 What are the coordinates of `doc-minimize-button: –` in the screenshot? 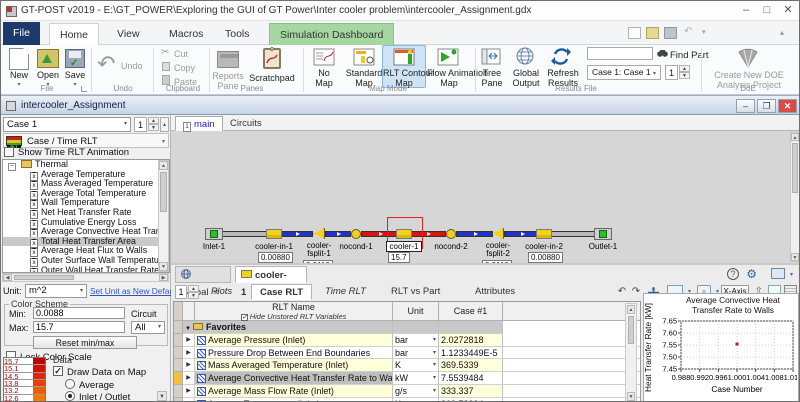 It's located at (745, 106).